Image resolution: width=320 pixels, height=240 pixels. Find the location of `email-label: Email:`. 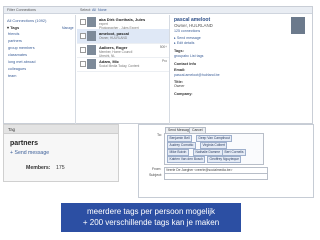

email-label: Email: is located at coordinates (180, 70).